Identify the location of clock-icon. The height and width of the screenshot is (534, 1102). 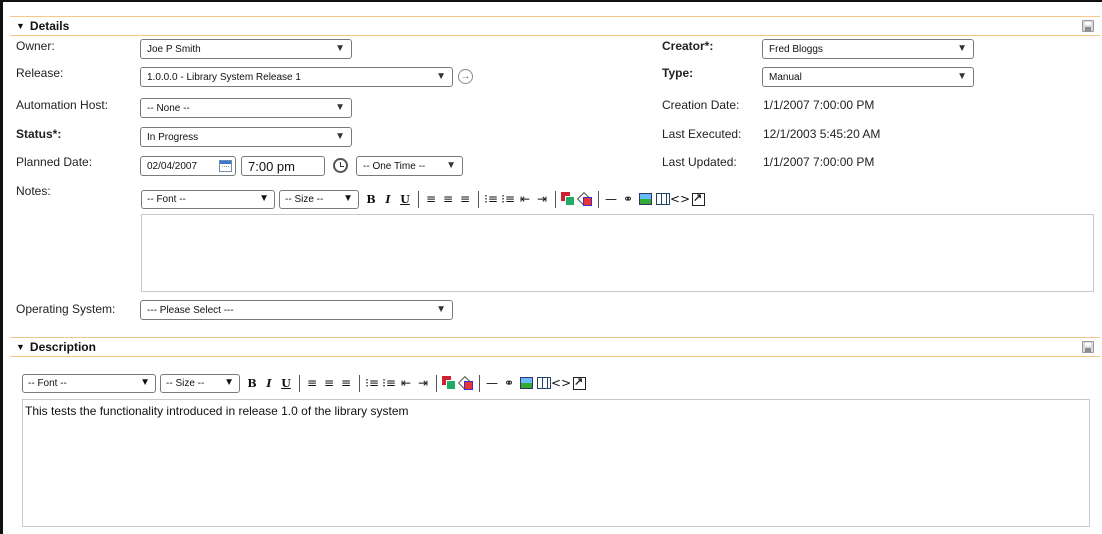
(340, 165).